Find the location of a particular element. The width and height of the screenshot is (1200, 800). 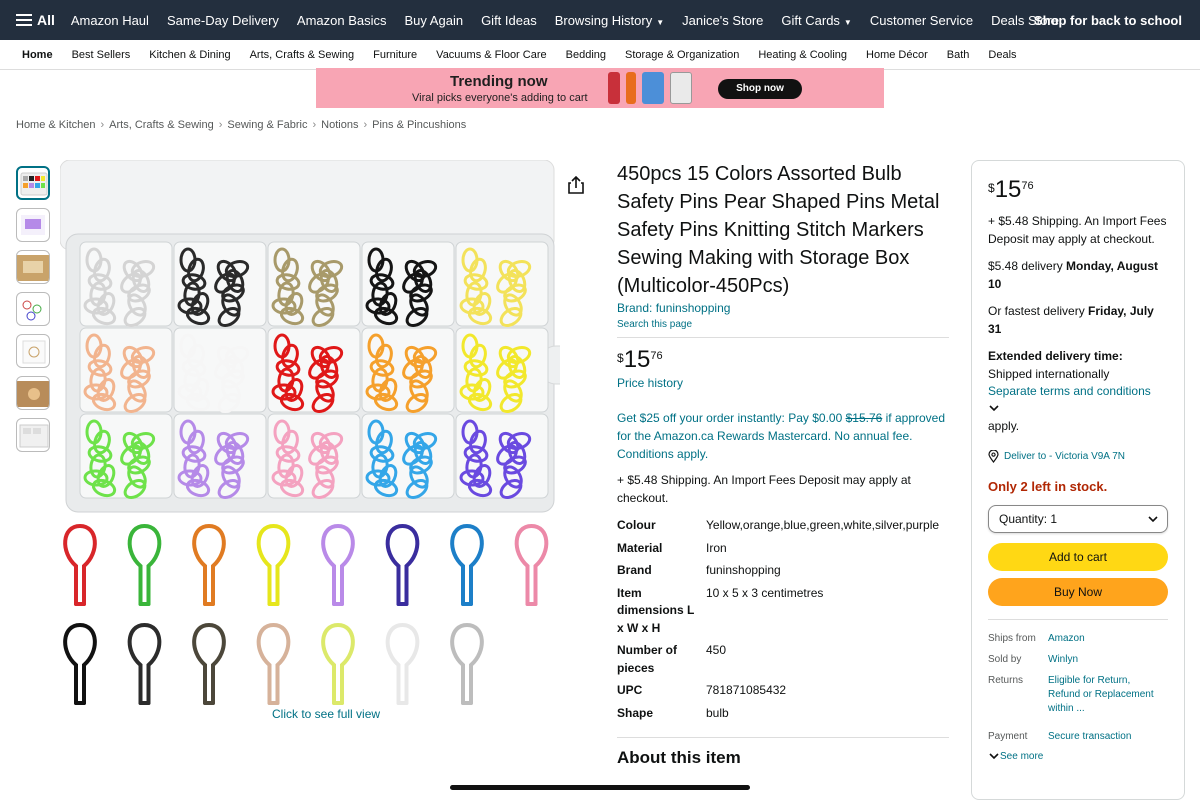

seller-info-value: Amazon is located at coordinates (1105, 639).